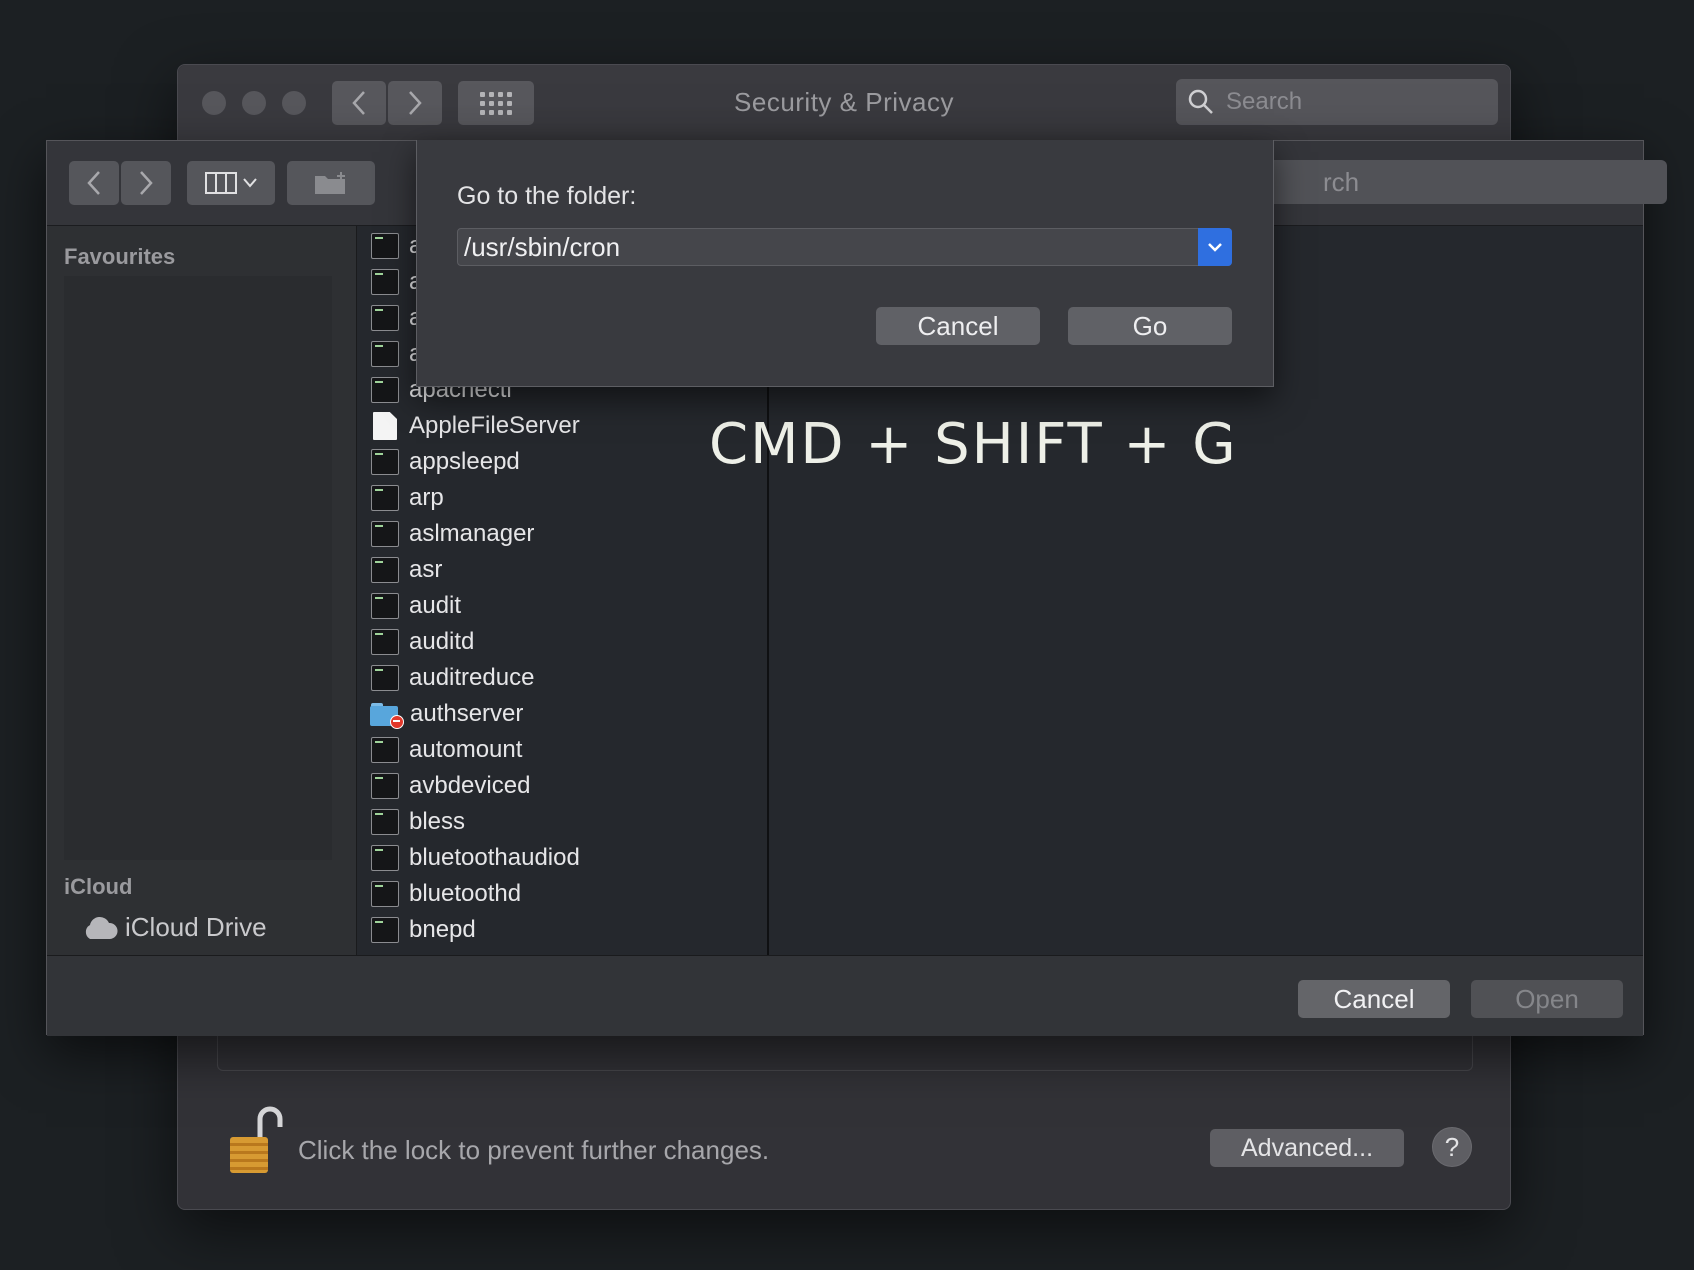  I want to click on file-name: auditd, so click(442, 641).